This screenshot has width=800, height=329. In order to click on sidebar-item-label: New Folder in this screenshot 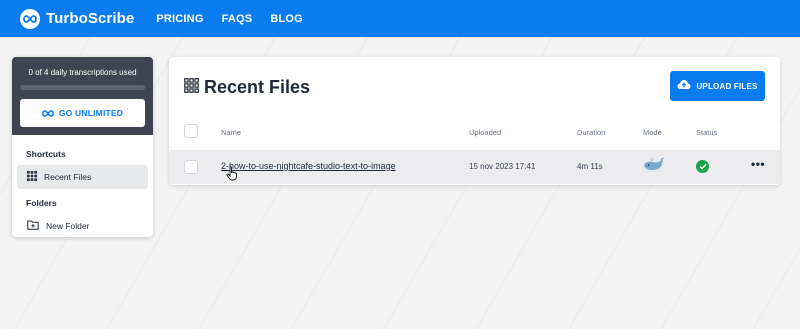, I will do `click(68, 226)`.